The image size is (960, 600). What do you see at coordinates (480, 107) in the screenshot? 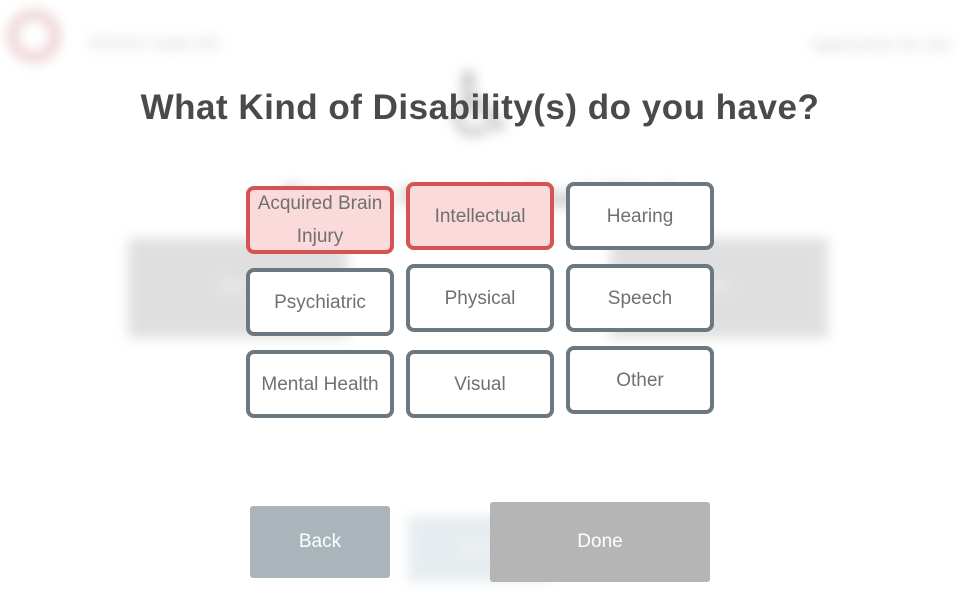
I see `page-title: What Kind of Disability(s) do you have?` at bounding box center [480, 107].